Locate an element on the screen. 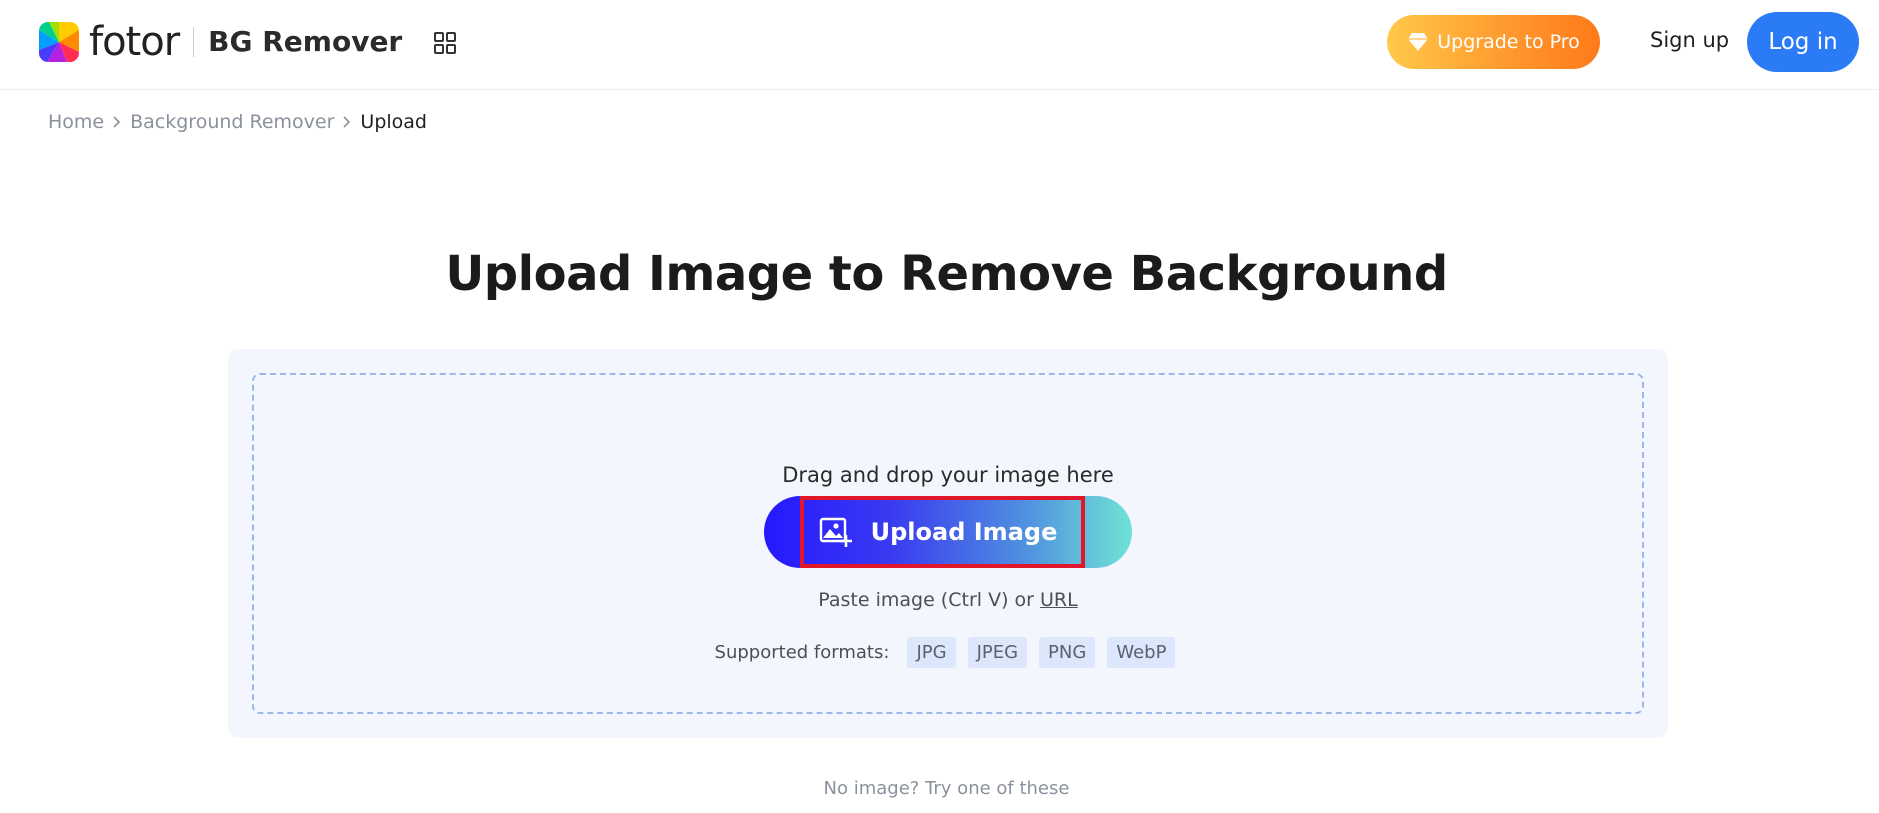 The height and width of the screenshot is (813, 1879). logo-wordmark: fotor is located at coordinates (134, 42).